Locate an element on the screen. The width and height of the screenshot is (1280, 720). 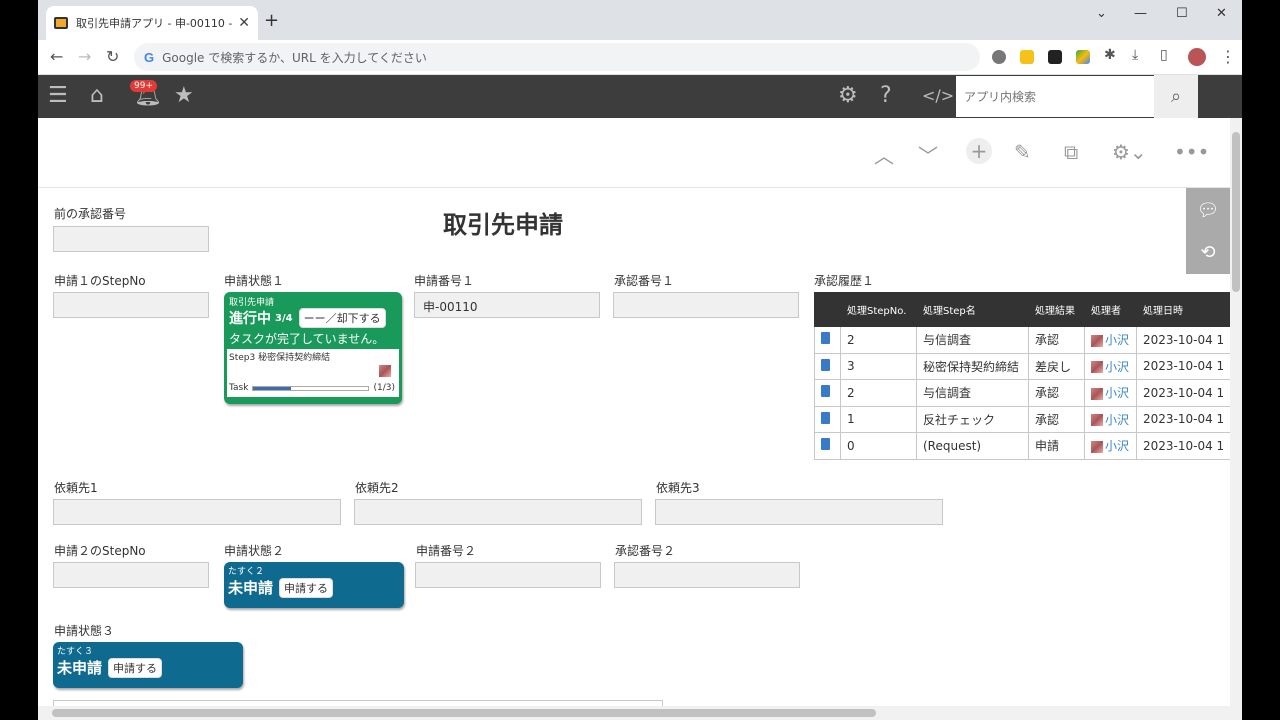
history-detail-cell is located at coordinates (827, 366).